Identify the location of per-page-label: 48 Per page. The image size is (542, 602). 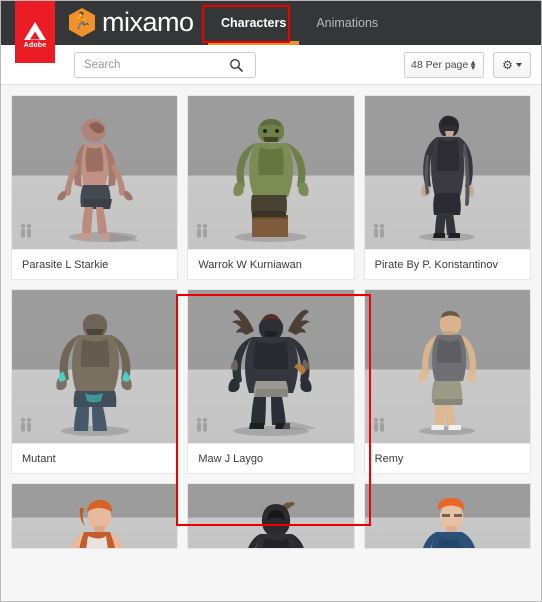
(440, 65).